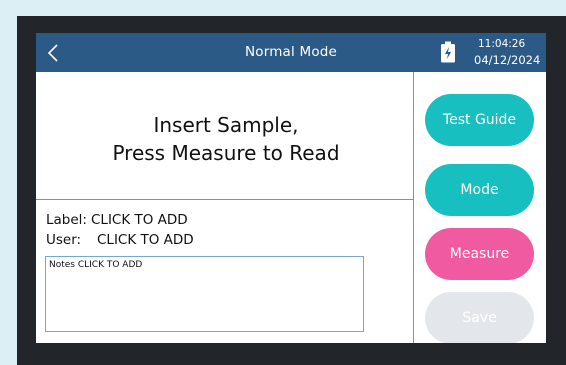 The width and height of the screenshot is (566, 365). Describe the element at coordinates (204, 294) in the screenshot. I see `notes-field: Notes CLICK TO ADD` at that location.